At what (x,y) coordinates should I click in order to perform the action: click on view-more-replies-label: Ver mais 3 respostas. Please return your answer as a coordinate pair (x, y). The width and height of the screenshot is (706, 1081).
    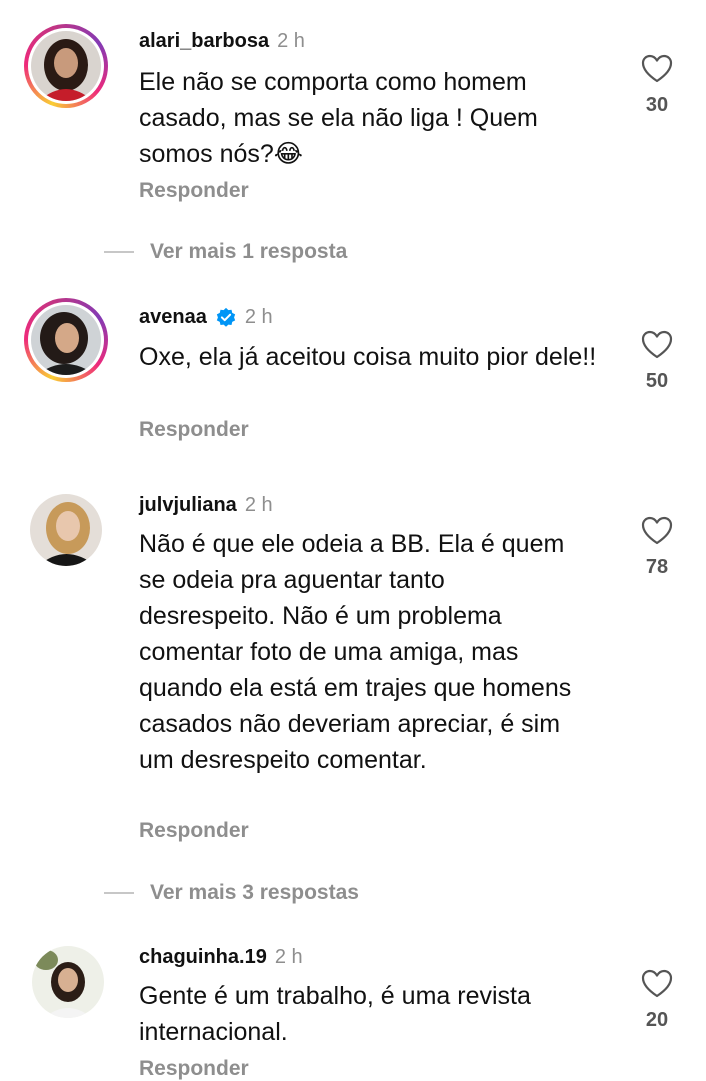
    Looking at the image, I should click on (254, 892).